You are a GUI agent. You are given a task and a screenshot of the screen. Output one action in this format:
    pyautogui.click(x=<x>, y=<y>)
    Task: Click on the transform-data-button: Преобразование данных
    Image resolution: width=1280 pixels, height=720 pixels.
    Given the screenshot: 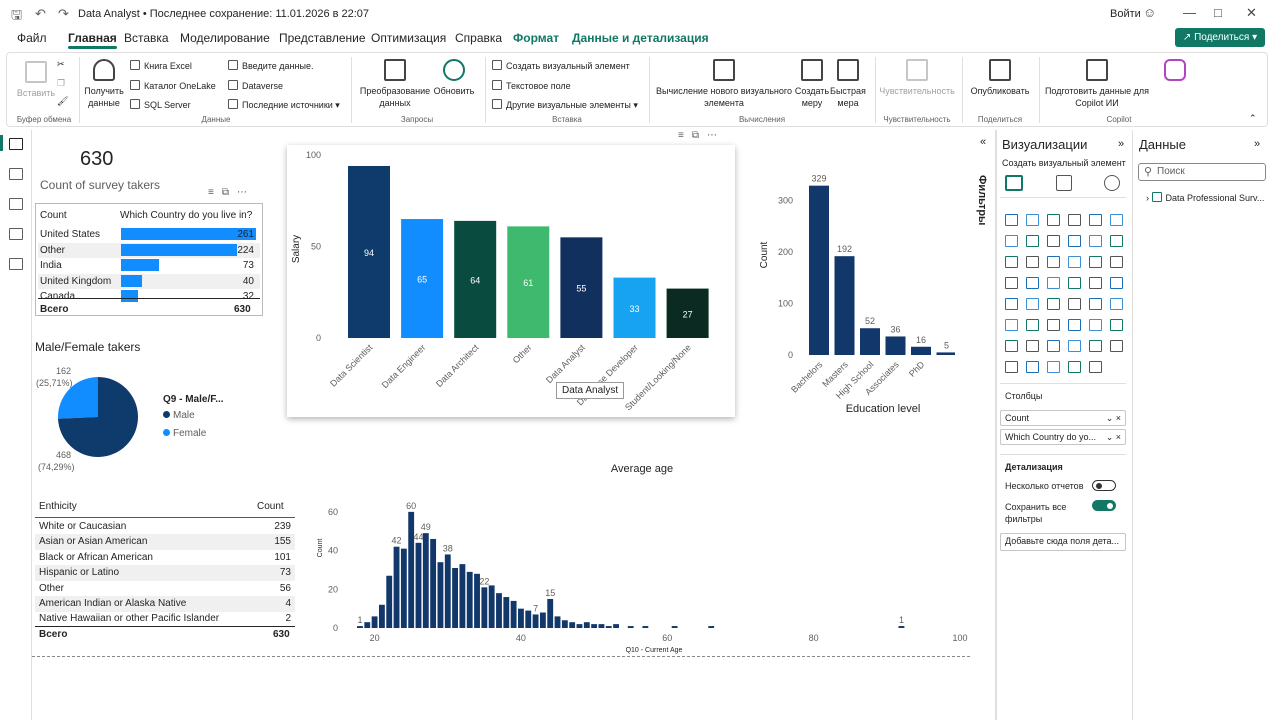 What is the action you would take?
    pyautogui.click(x=395, y=84)
    